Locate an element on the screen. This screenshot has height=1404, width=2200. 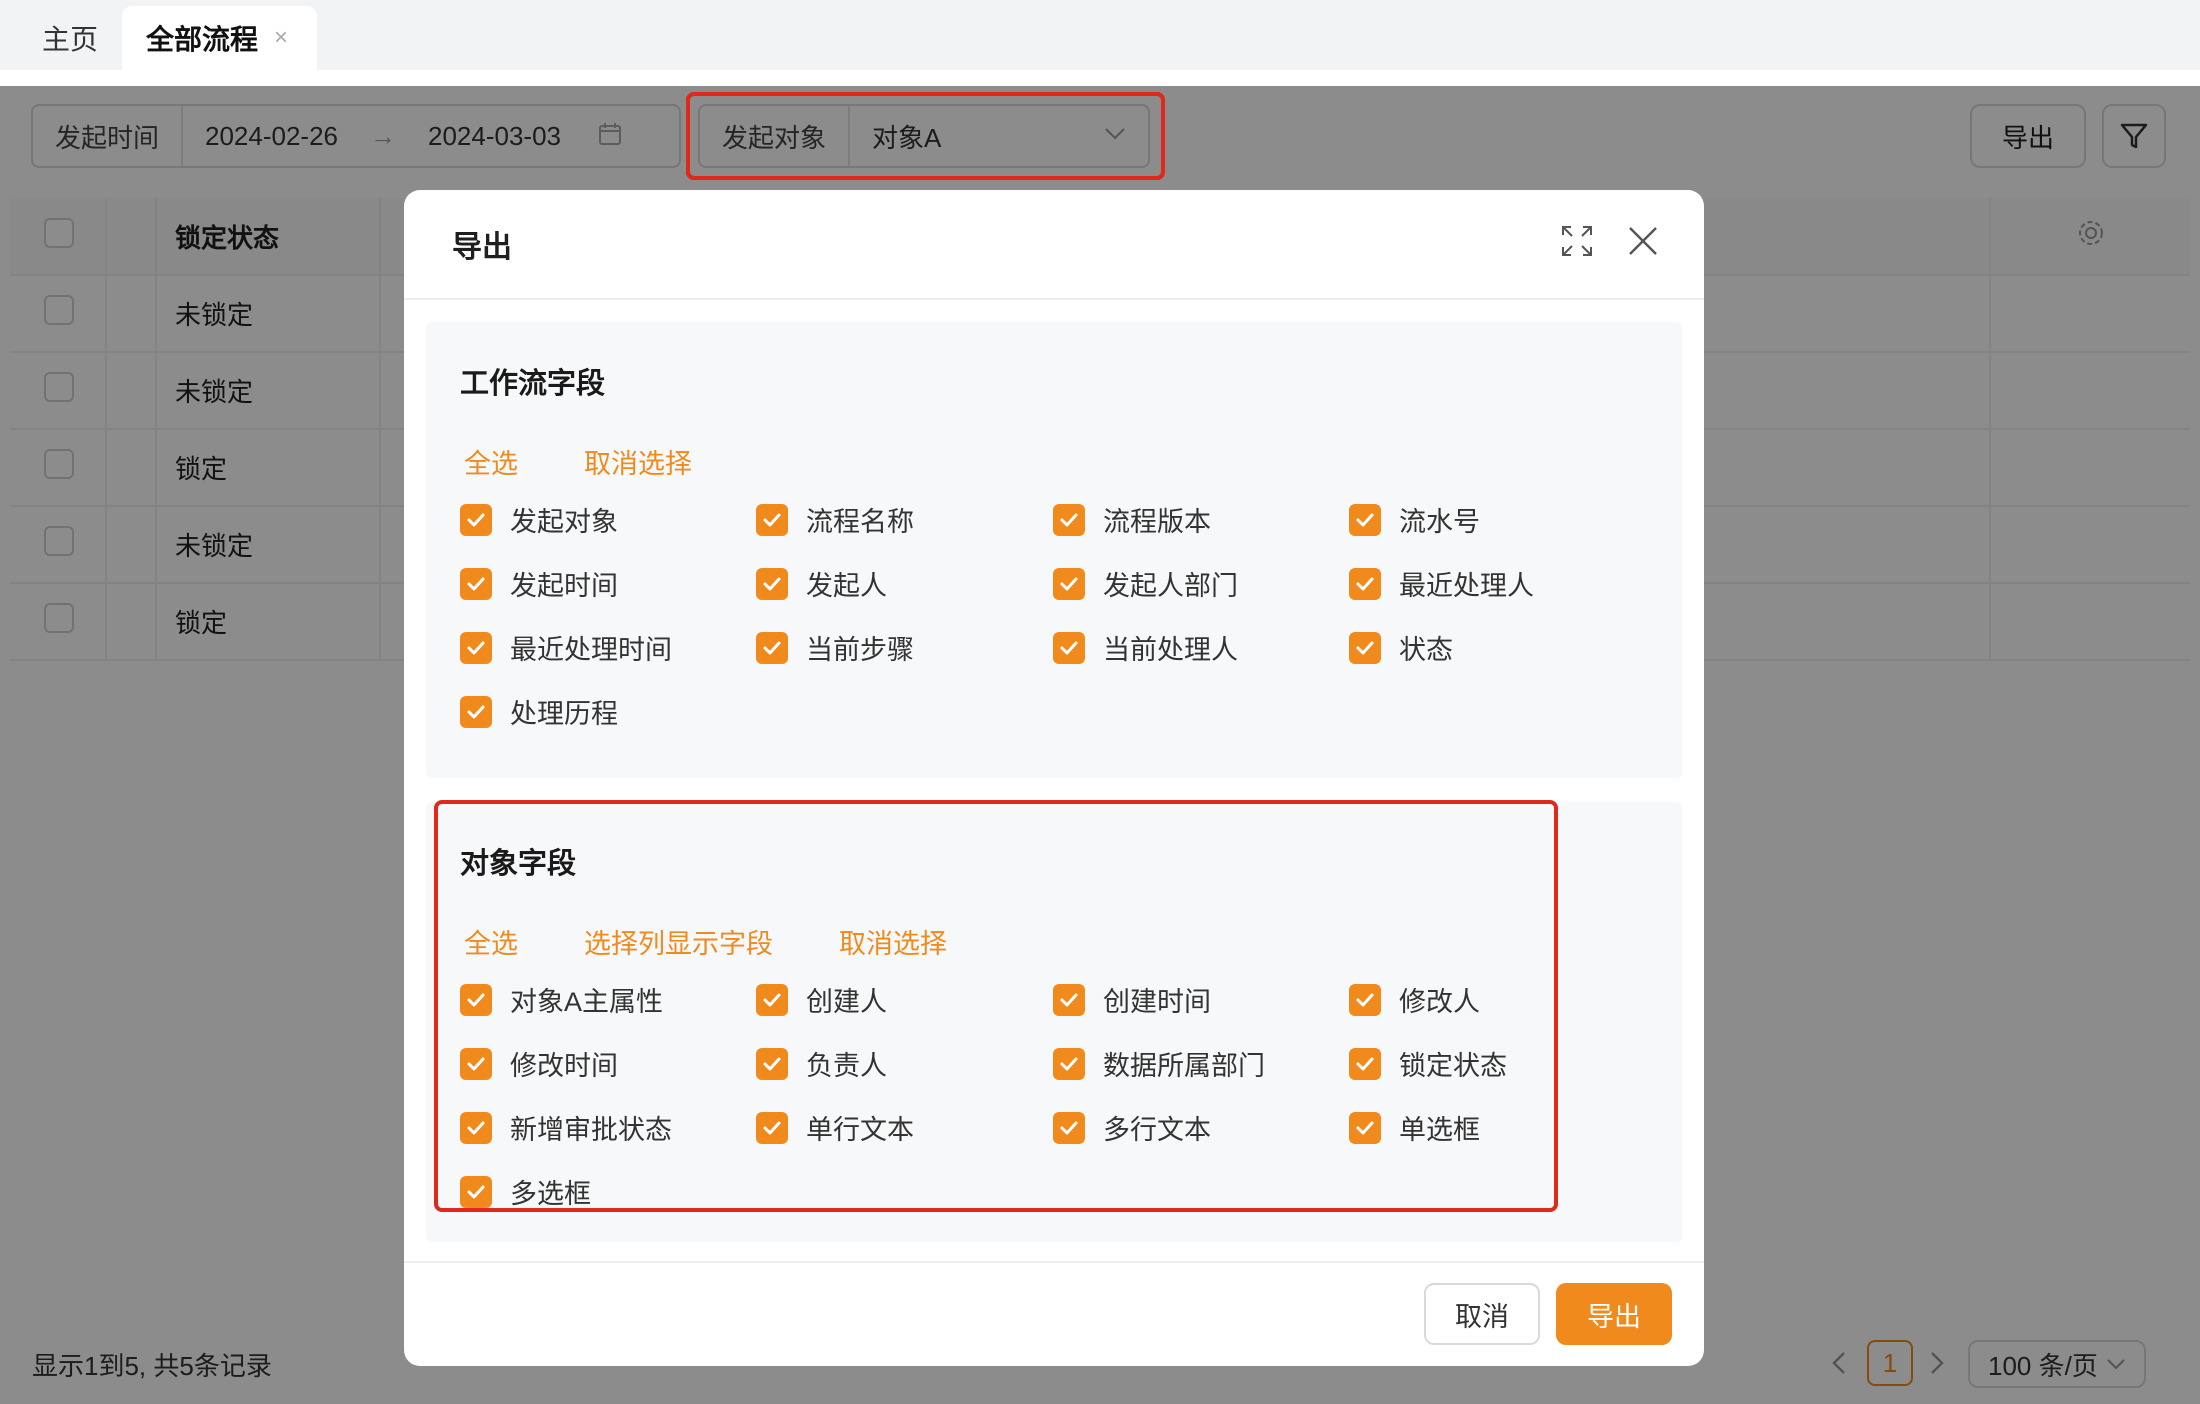
workflow-field-option: 最近处理人 is located at coordinates (1441, 583).